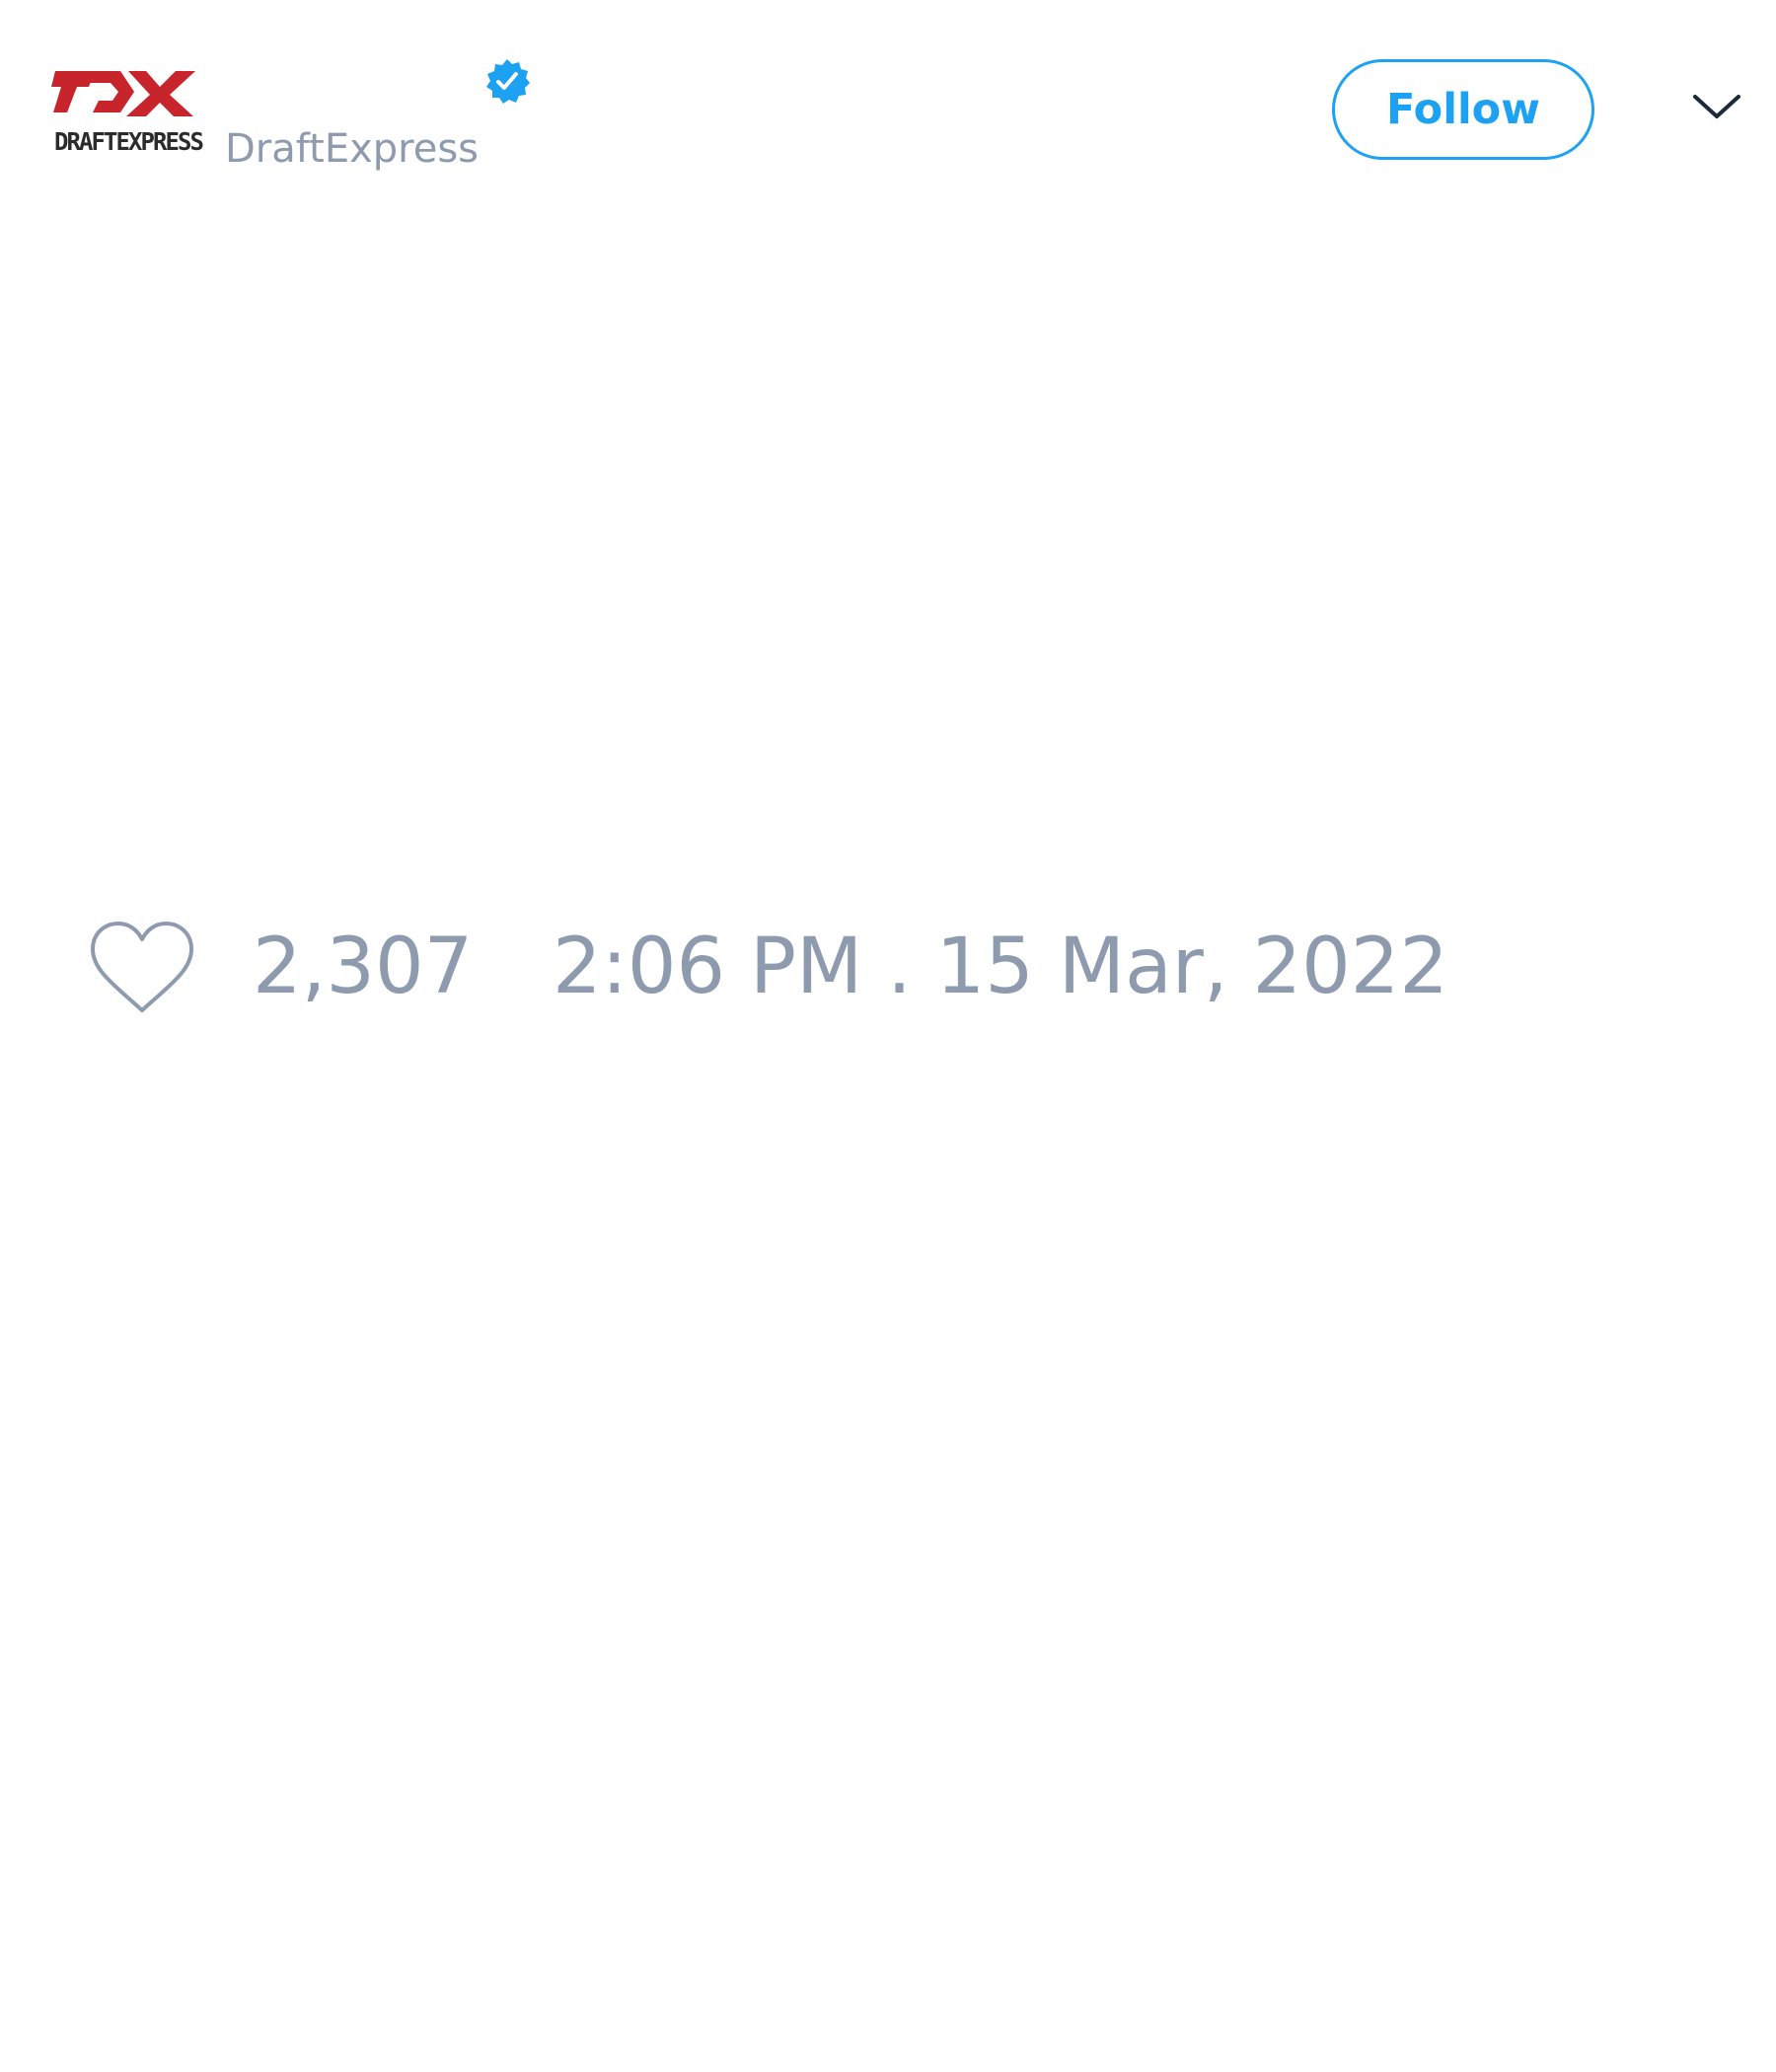 This screenshot has width=1776, height=2072. I want to click on chevron-down-icon, so click(1717, 106).